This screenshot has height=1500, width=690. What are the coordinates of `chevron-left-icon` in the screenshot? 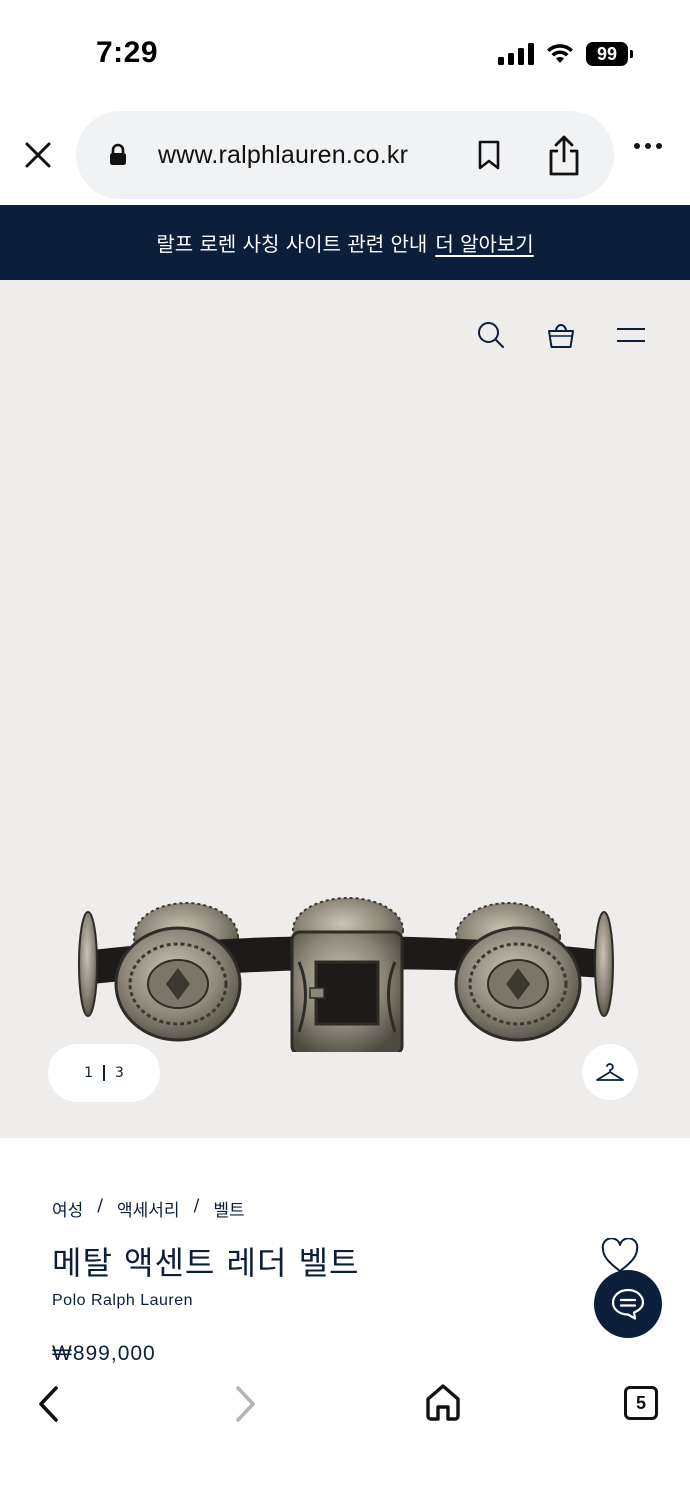 It's located at (48, 1404).